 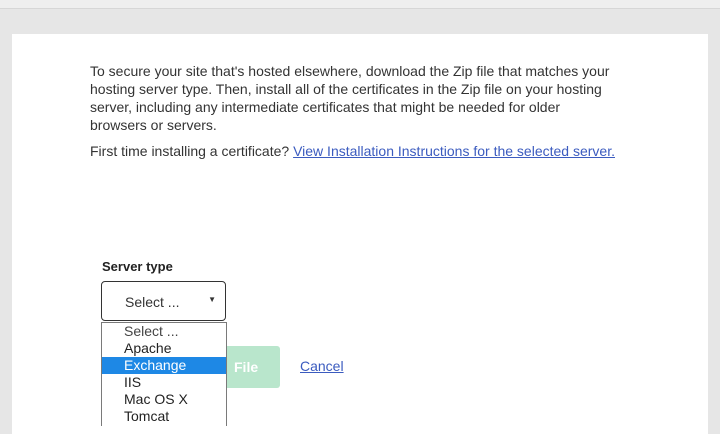 I want to click on dropdown-option-tomcat: Tomcat, so click(x=164, y=416).